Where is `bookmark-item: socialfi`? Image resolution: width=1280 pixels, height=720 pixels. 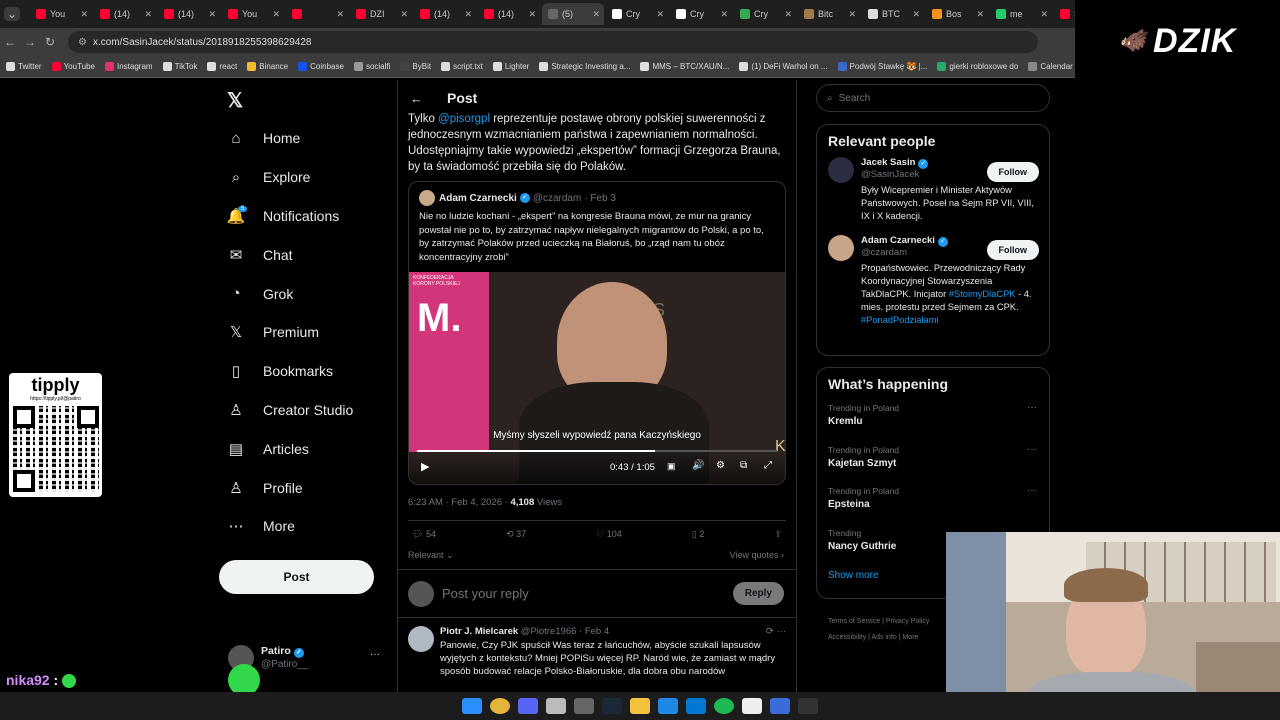 bookmark-item: socialfi is located at coordinates (371, 66).